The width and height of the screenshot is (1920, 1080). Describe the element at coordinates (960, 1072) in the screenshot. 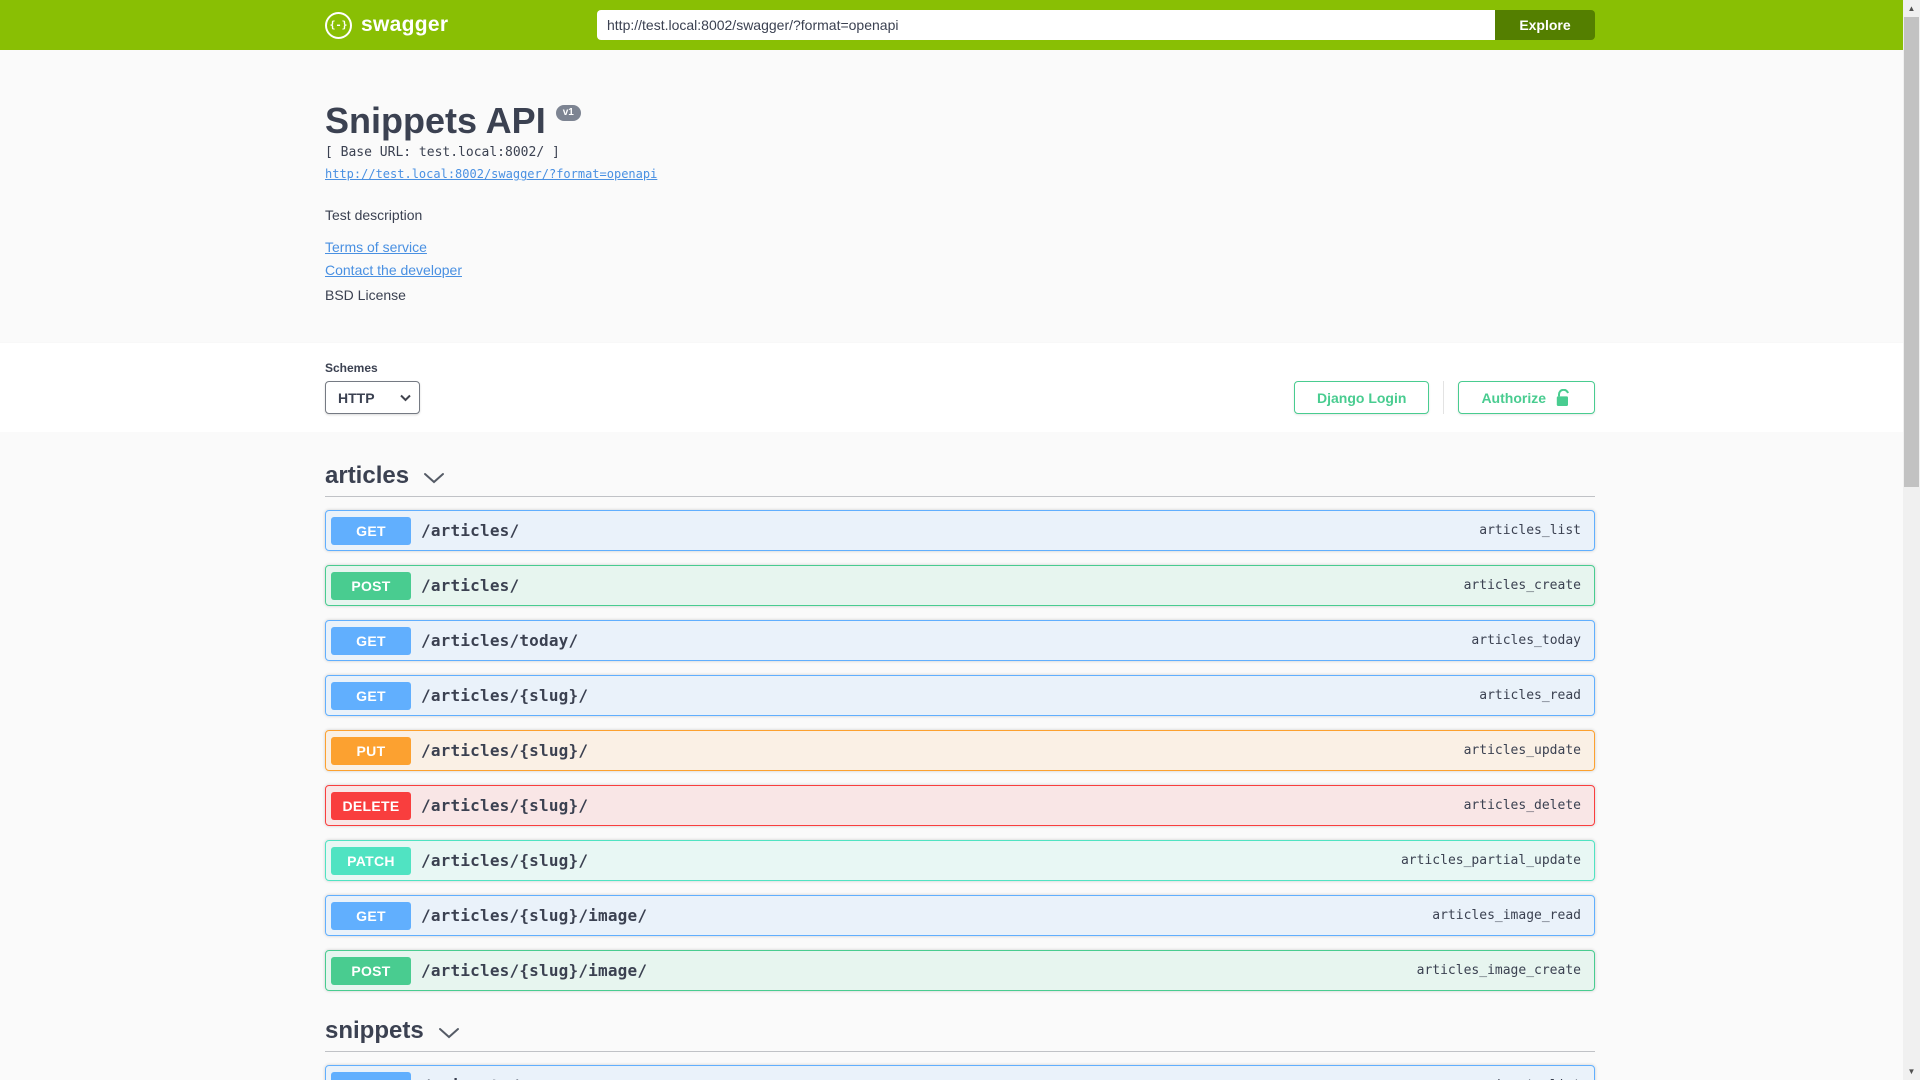

I see `operation-row: GET /snippets/ snippets_list` at that location.